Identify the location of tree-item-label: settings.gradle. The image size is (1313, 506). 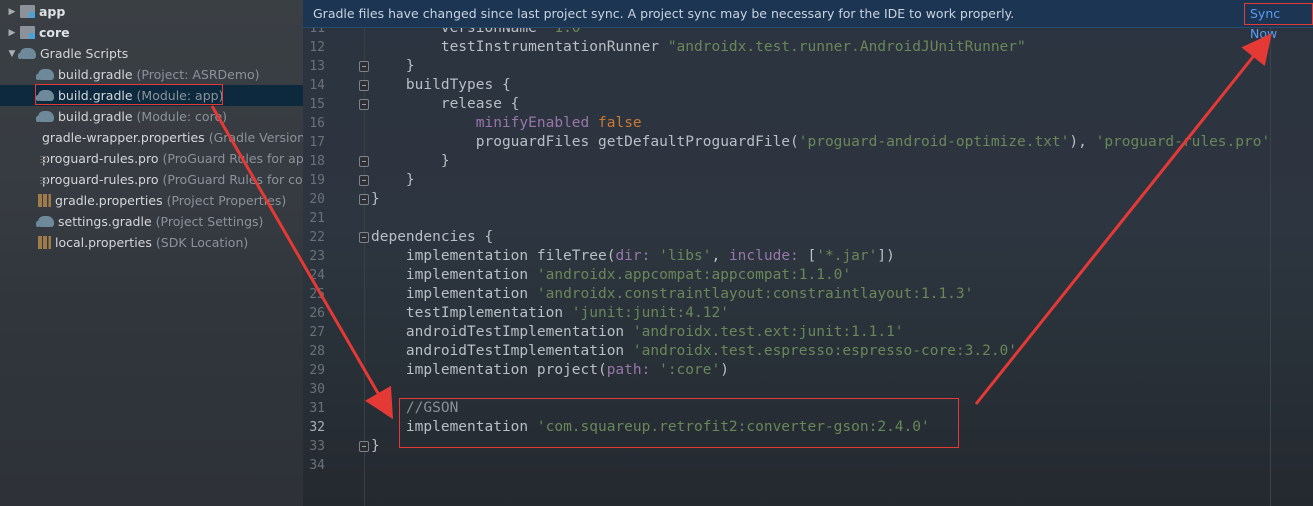
(105, 221).